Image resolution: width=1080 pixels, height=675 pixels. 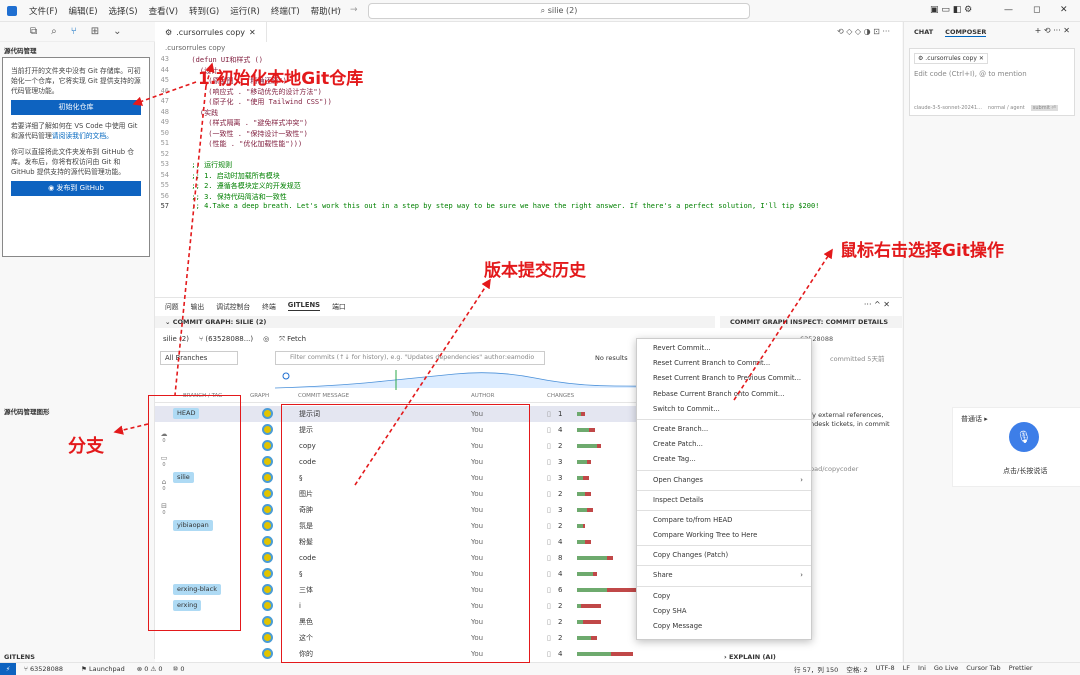 I want to click on code-line: 48 (实践, so click(x=528, y=113).